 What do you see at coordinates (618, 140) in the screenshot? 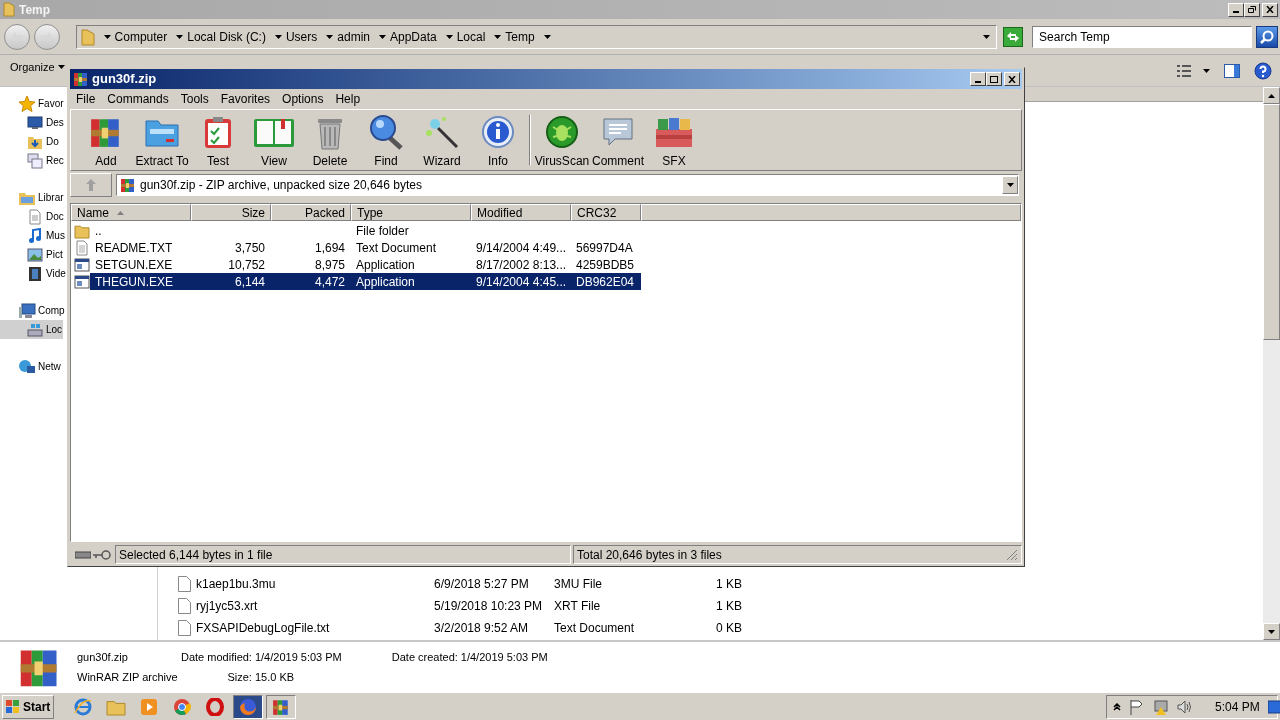
I see `toolbar-button: Comment` at bounding box center [618, 140].